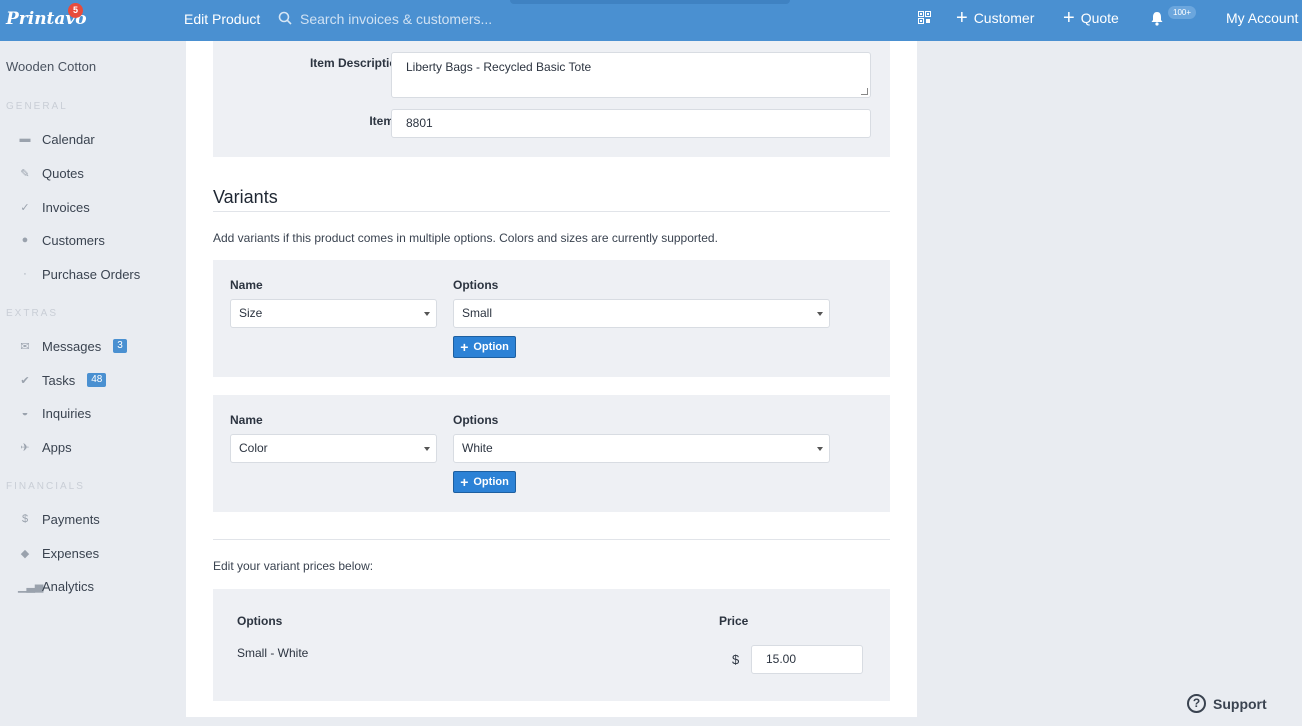 This screenshot has height=726, width=1302. I want to click on sidebar-item-quotes: ✎ Quotes, so click(51, 173).